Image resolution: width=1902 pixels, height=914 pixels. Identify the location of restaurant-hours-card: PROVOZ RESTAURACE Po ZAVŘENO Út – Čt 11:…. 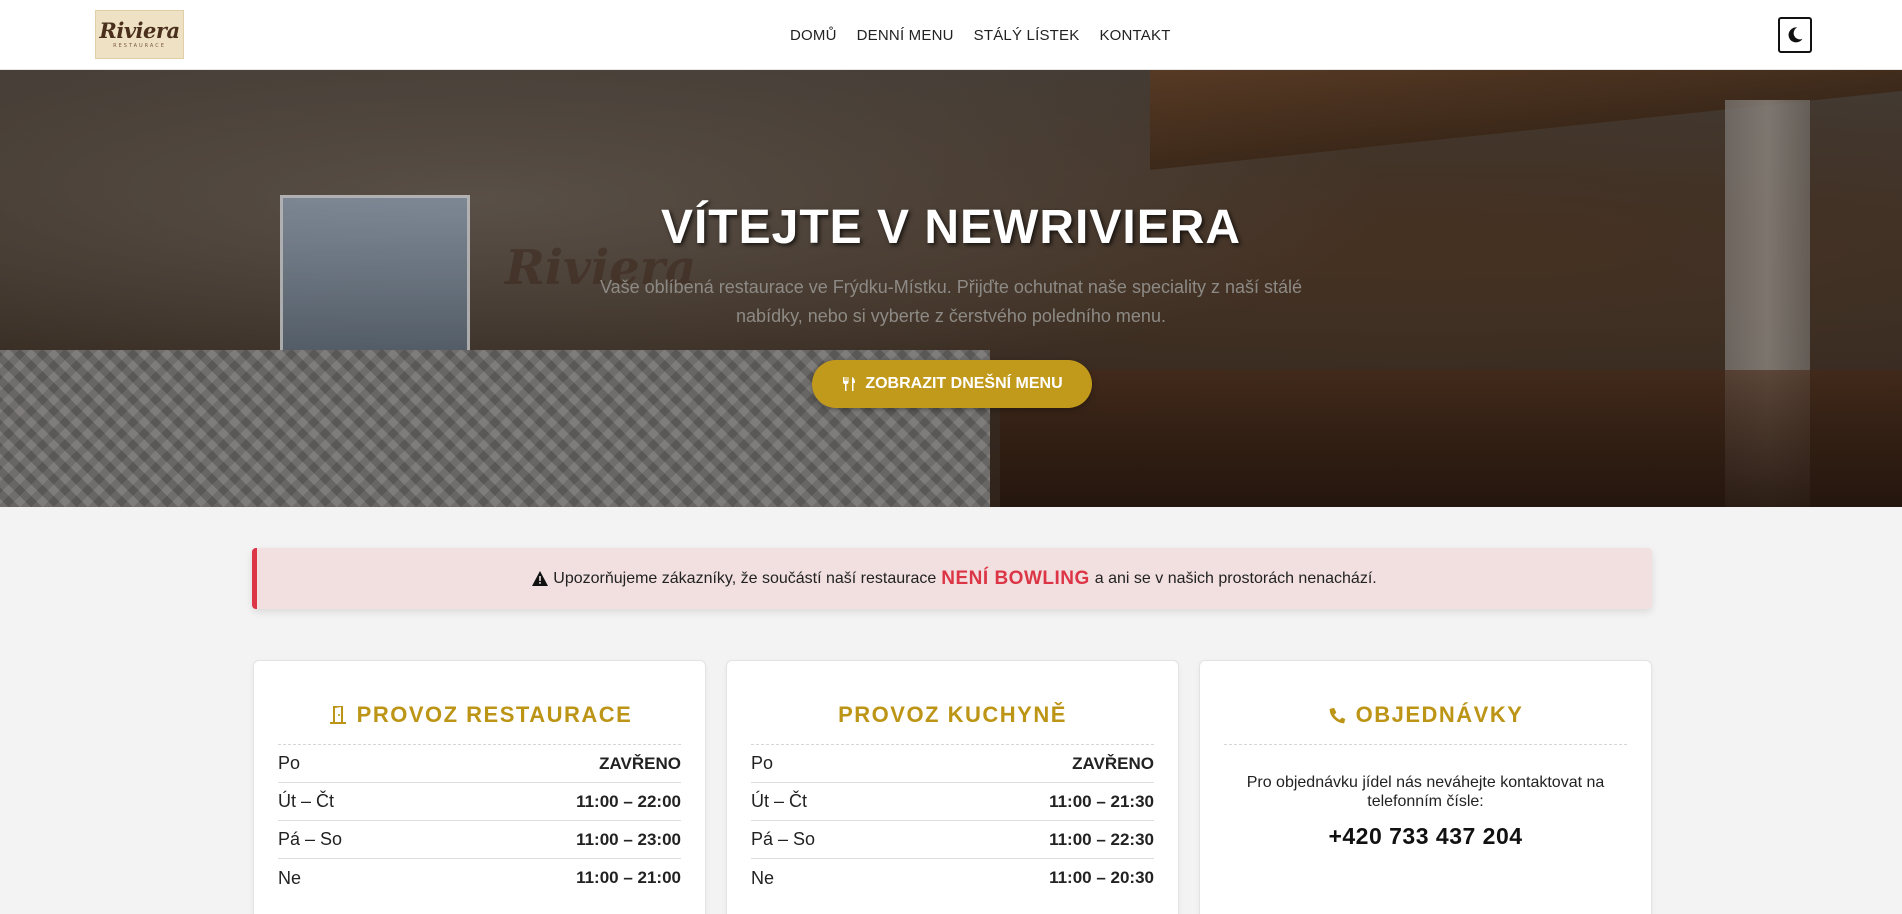
(479, 787).